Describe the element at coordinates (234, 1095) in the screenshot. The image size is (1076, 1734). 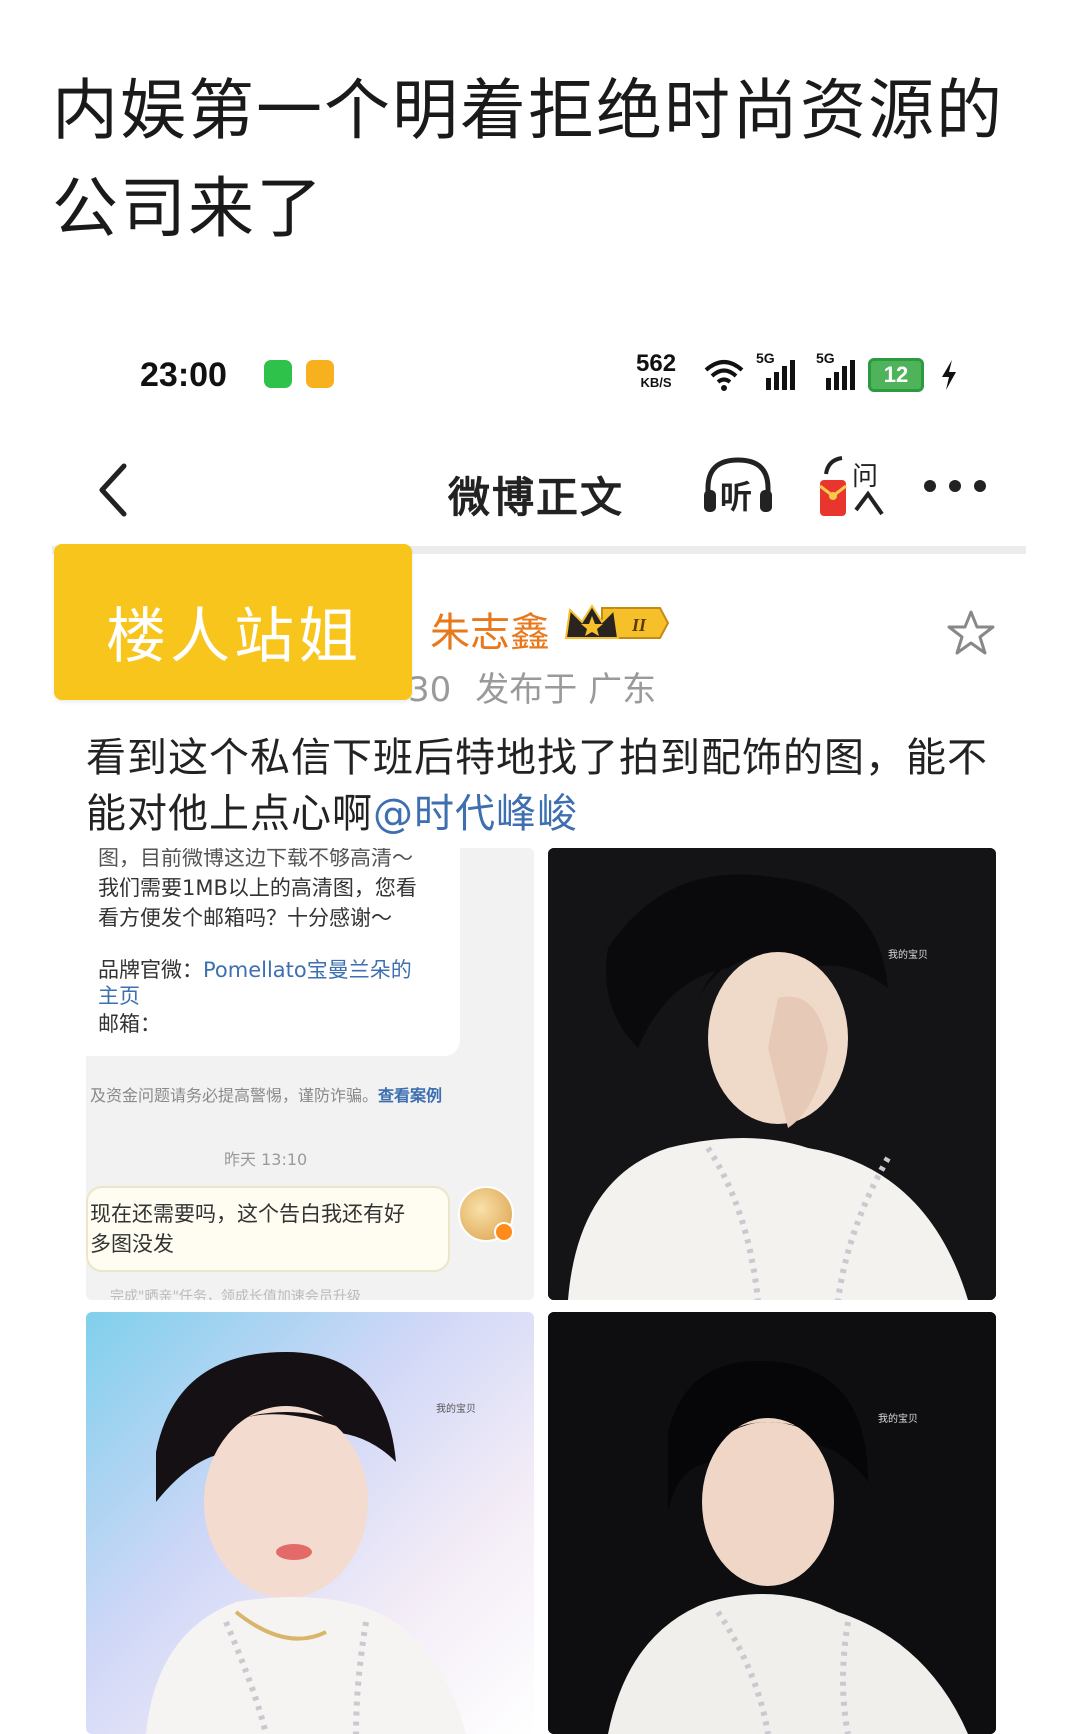
I see `chat-warning-text: 及资金问题请务必提高警惕，谨防诈骗。` at that location.